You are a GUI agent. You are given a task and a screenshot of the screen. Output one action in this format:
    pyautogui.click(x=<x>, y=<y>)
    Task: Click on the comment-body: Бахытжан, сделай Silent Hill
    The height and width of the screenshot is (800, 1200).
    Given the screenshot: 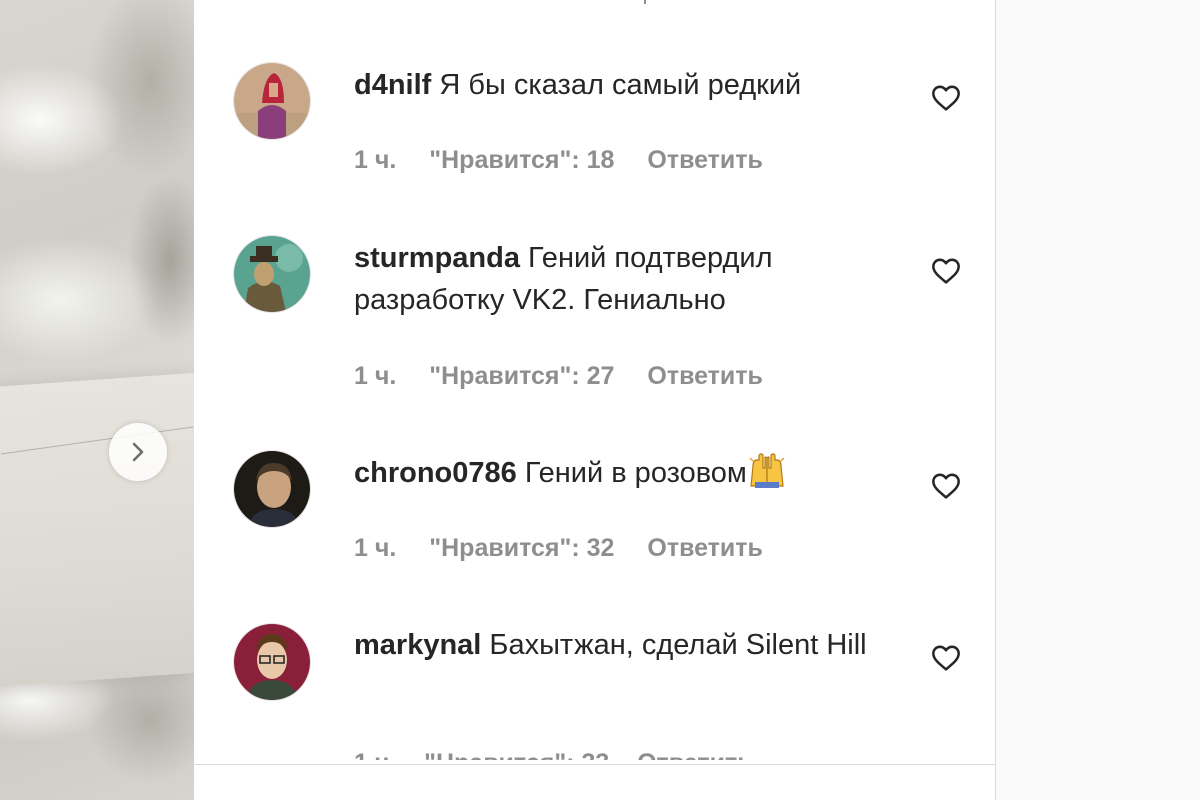 What is the action you would take?
    pyautogui.click(x=678, y=645)
    